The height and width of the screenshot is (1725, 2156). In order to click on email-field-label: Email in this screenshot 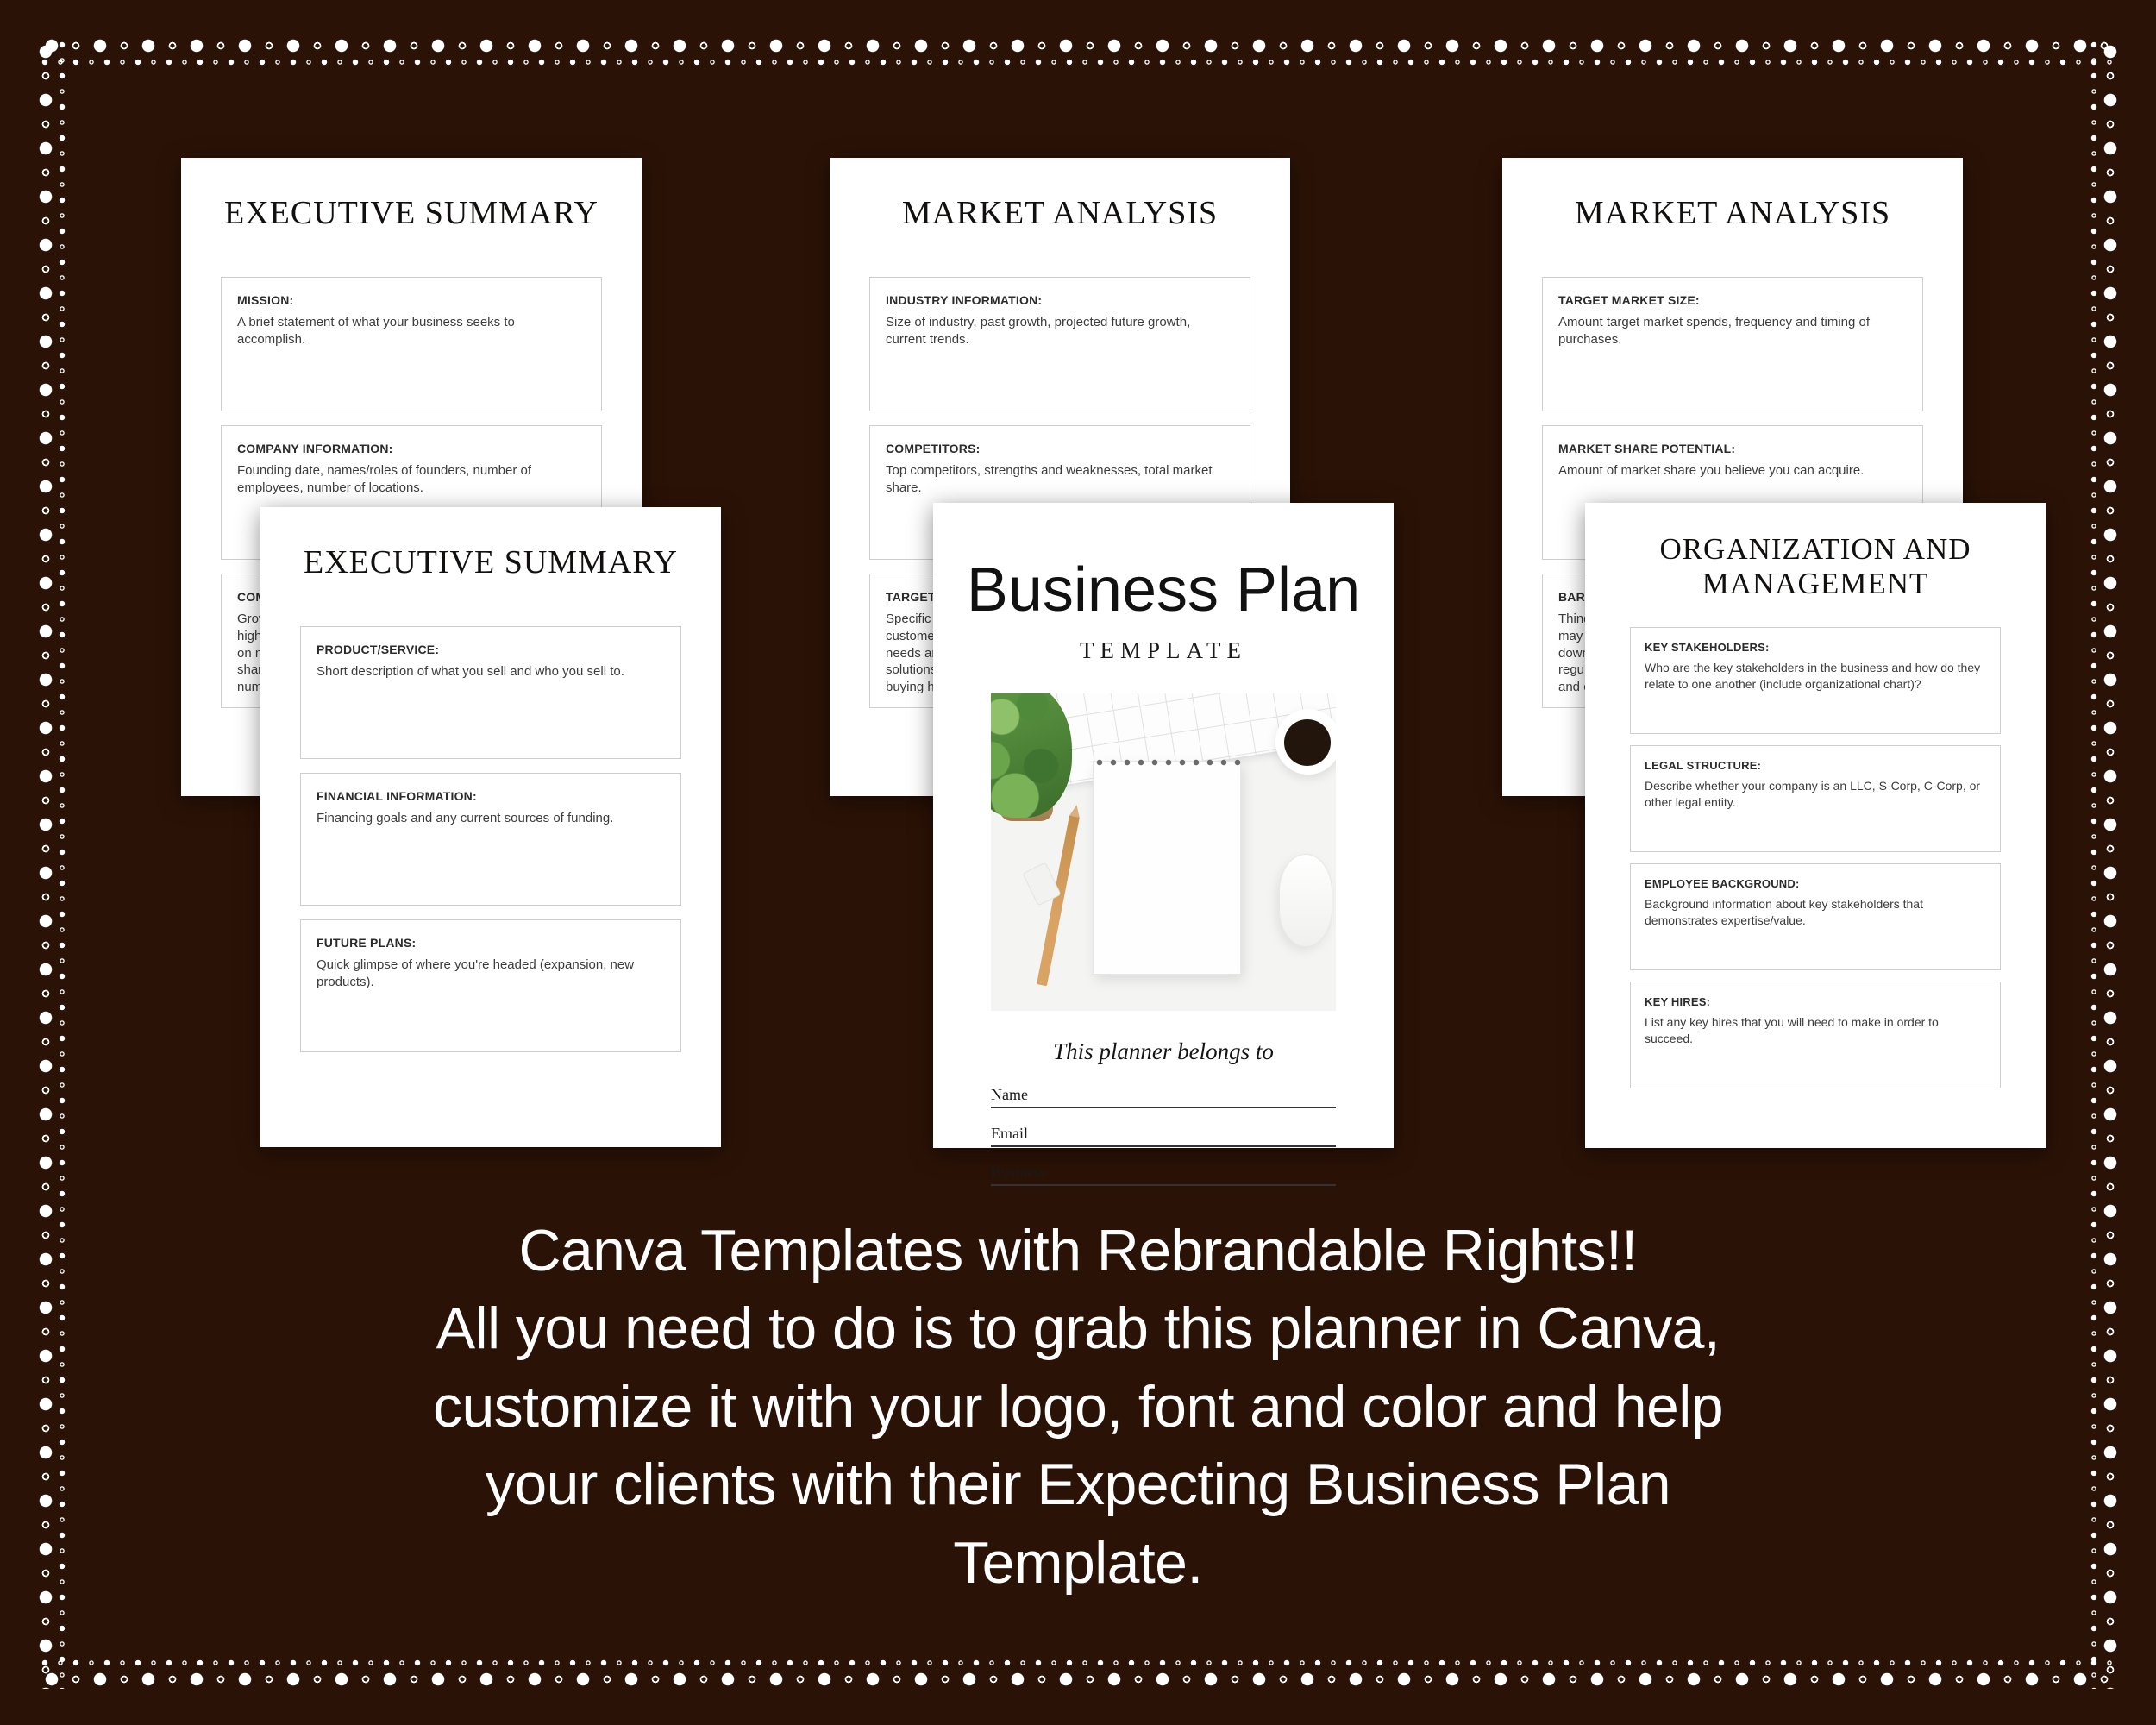, I will do `click(1163, 1136)`.